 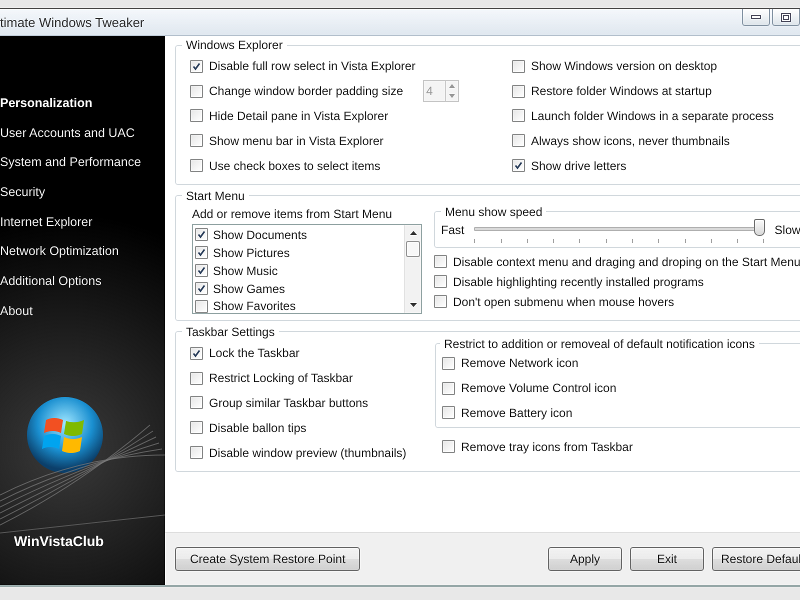 What do you see at coordinates (82, 221) in the screenshot?
I see `sidebar-item: Internet Explorer` at bounding box center [82, 221].